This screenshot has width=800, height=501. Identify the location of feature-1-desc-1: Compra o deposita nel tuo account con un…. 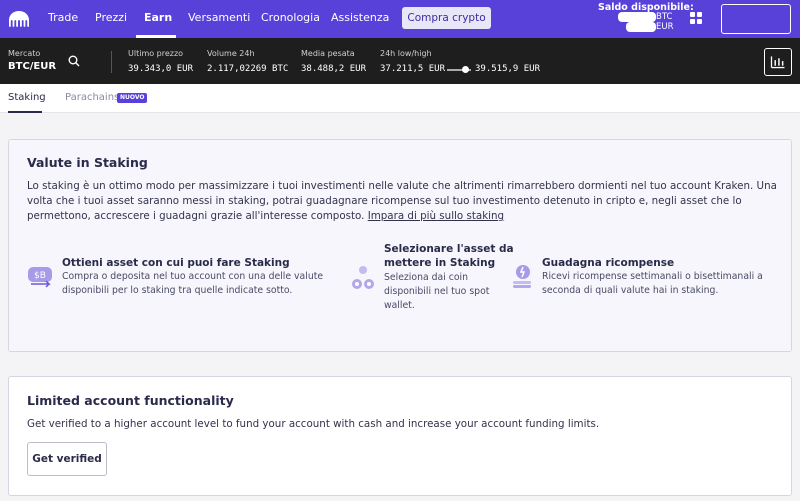
(193, 276).